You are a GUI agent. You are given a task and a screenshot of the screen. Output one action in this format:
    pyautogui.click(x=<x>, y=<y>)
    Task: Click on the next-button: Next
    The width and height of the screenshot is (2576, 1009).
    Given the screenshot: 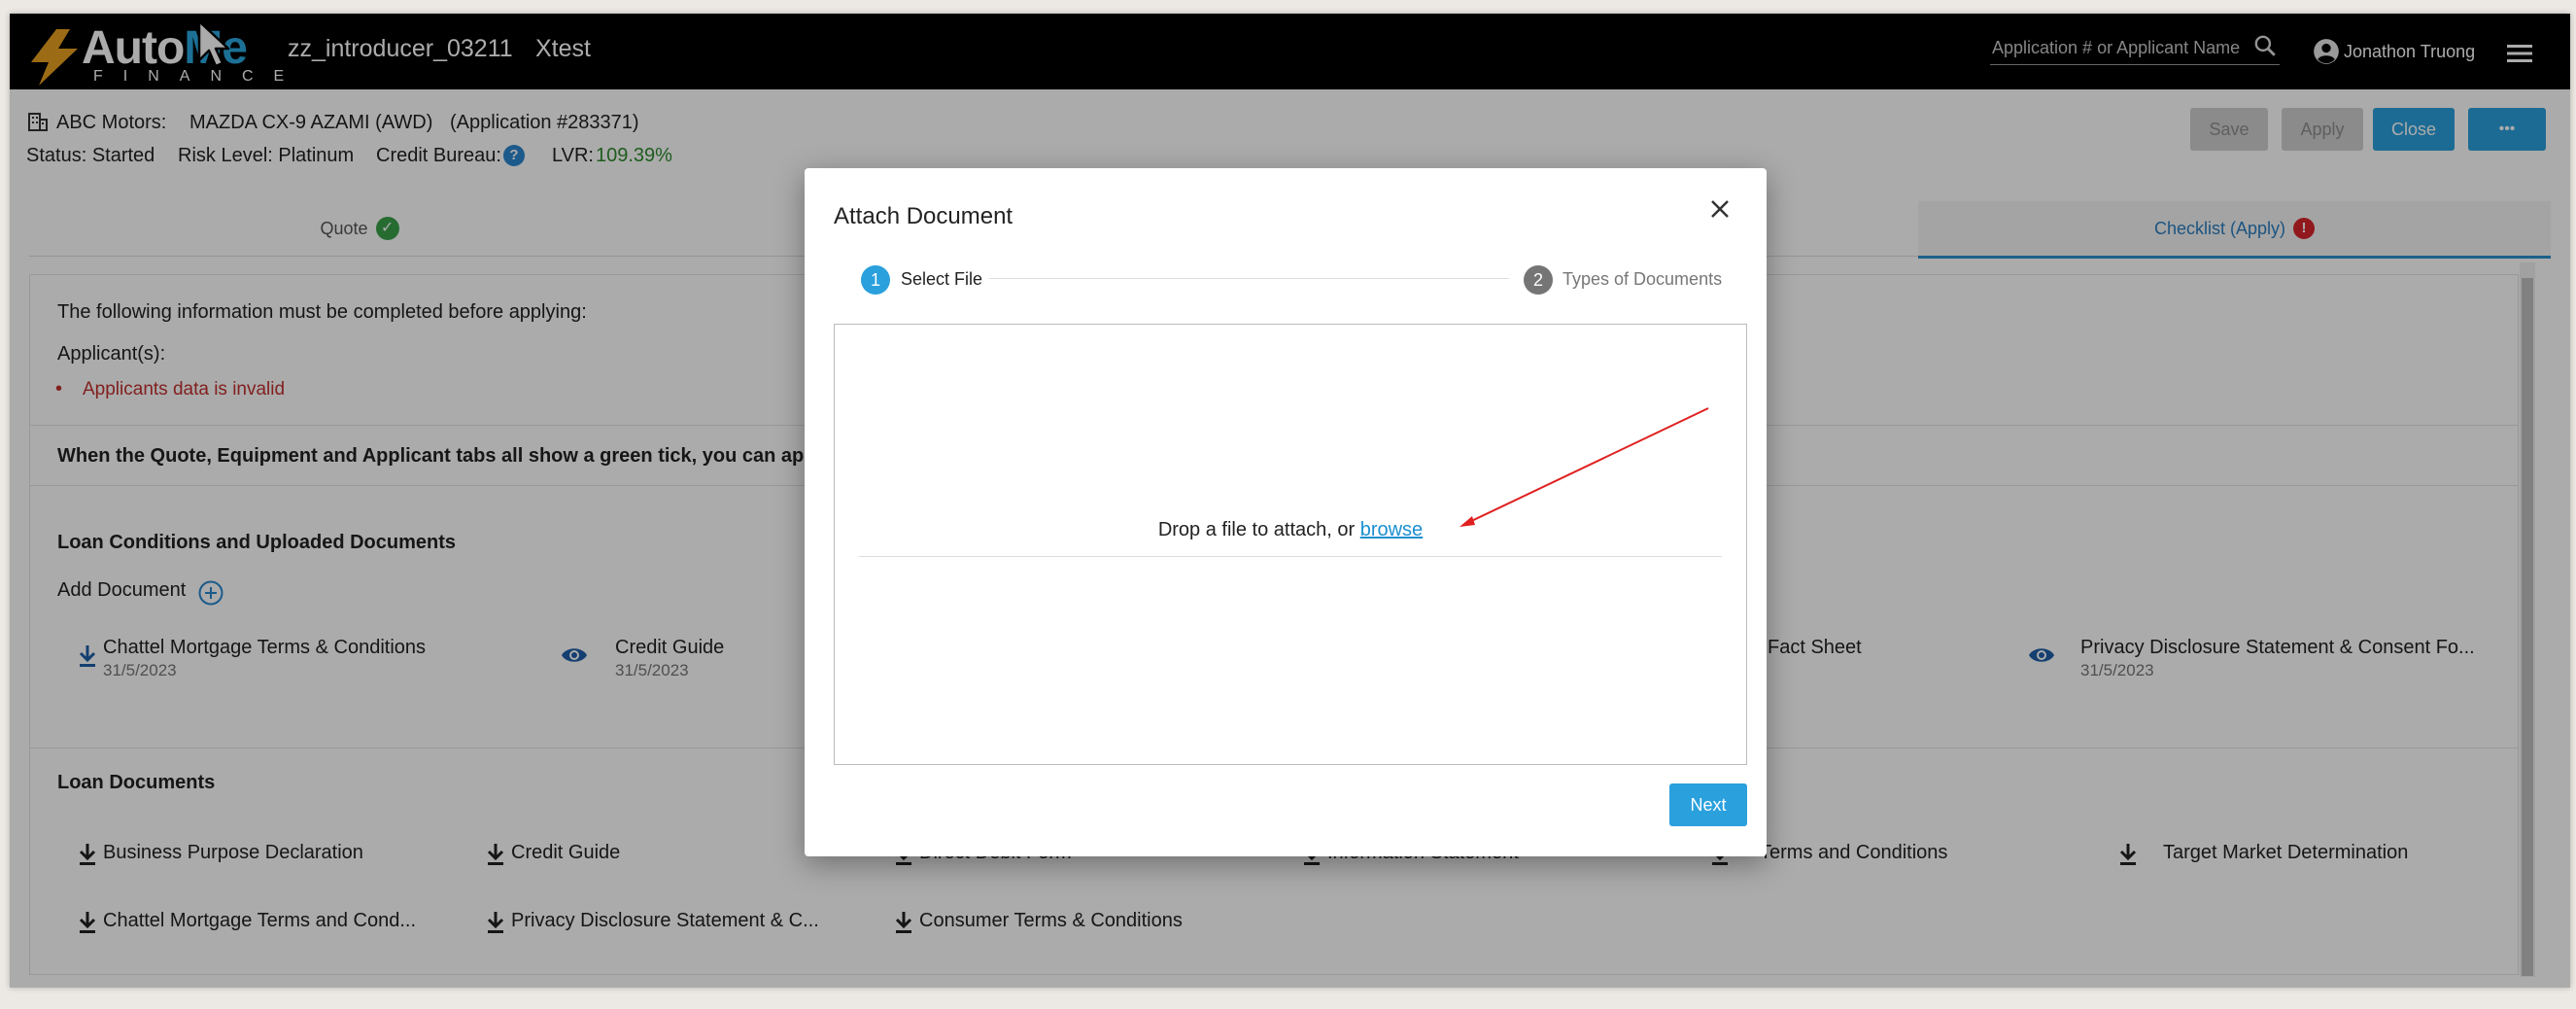 What is the action you would take?
    pyautogui.click(x=1708, y=804)
    